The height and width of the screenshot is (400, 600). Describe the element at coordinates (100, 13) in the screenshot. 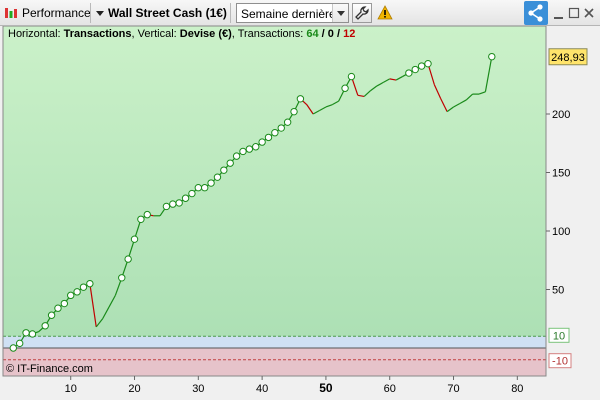

I see `caret-down-icon` at that location.